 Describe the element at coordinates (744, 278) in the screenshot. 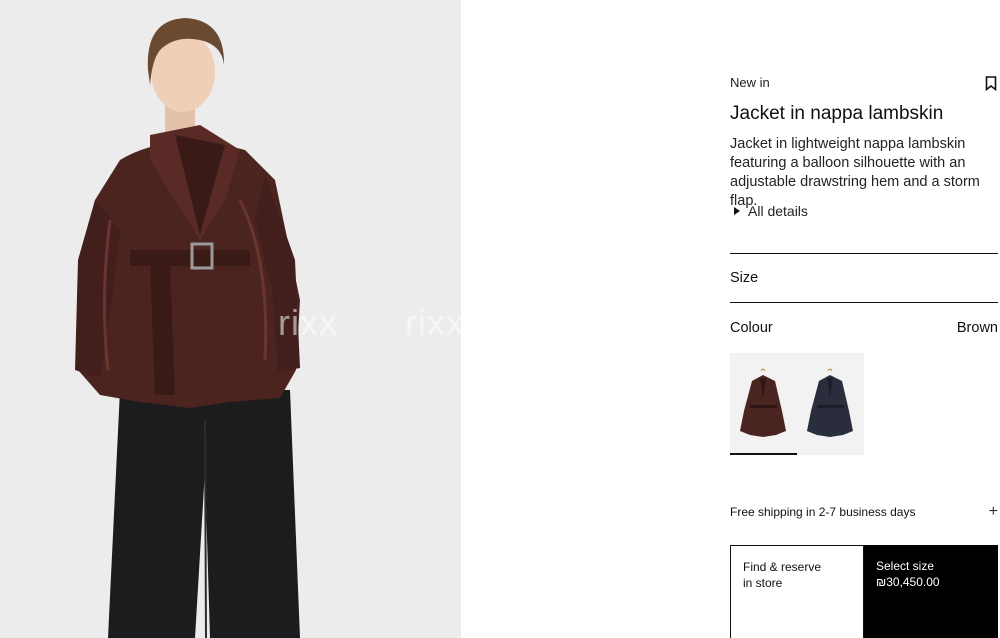

I see `size-label: Size` at that location.